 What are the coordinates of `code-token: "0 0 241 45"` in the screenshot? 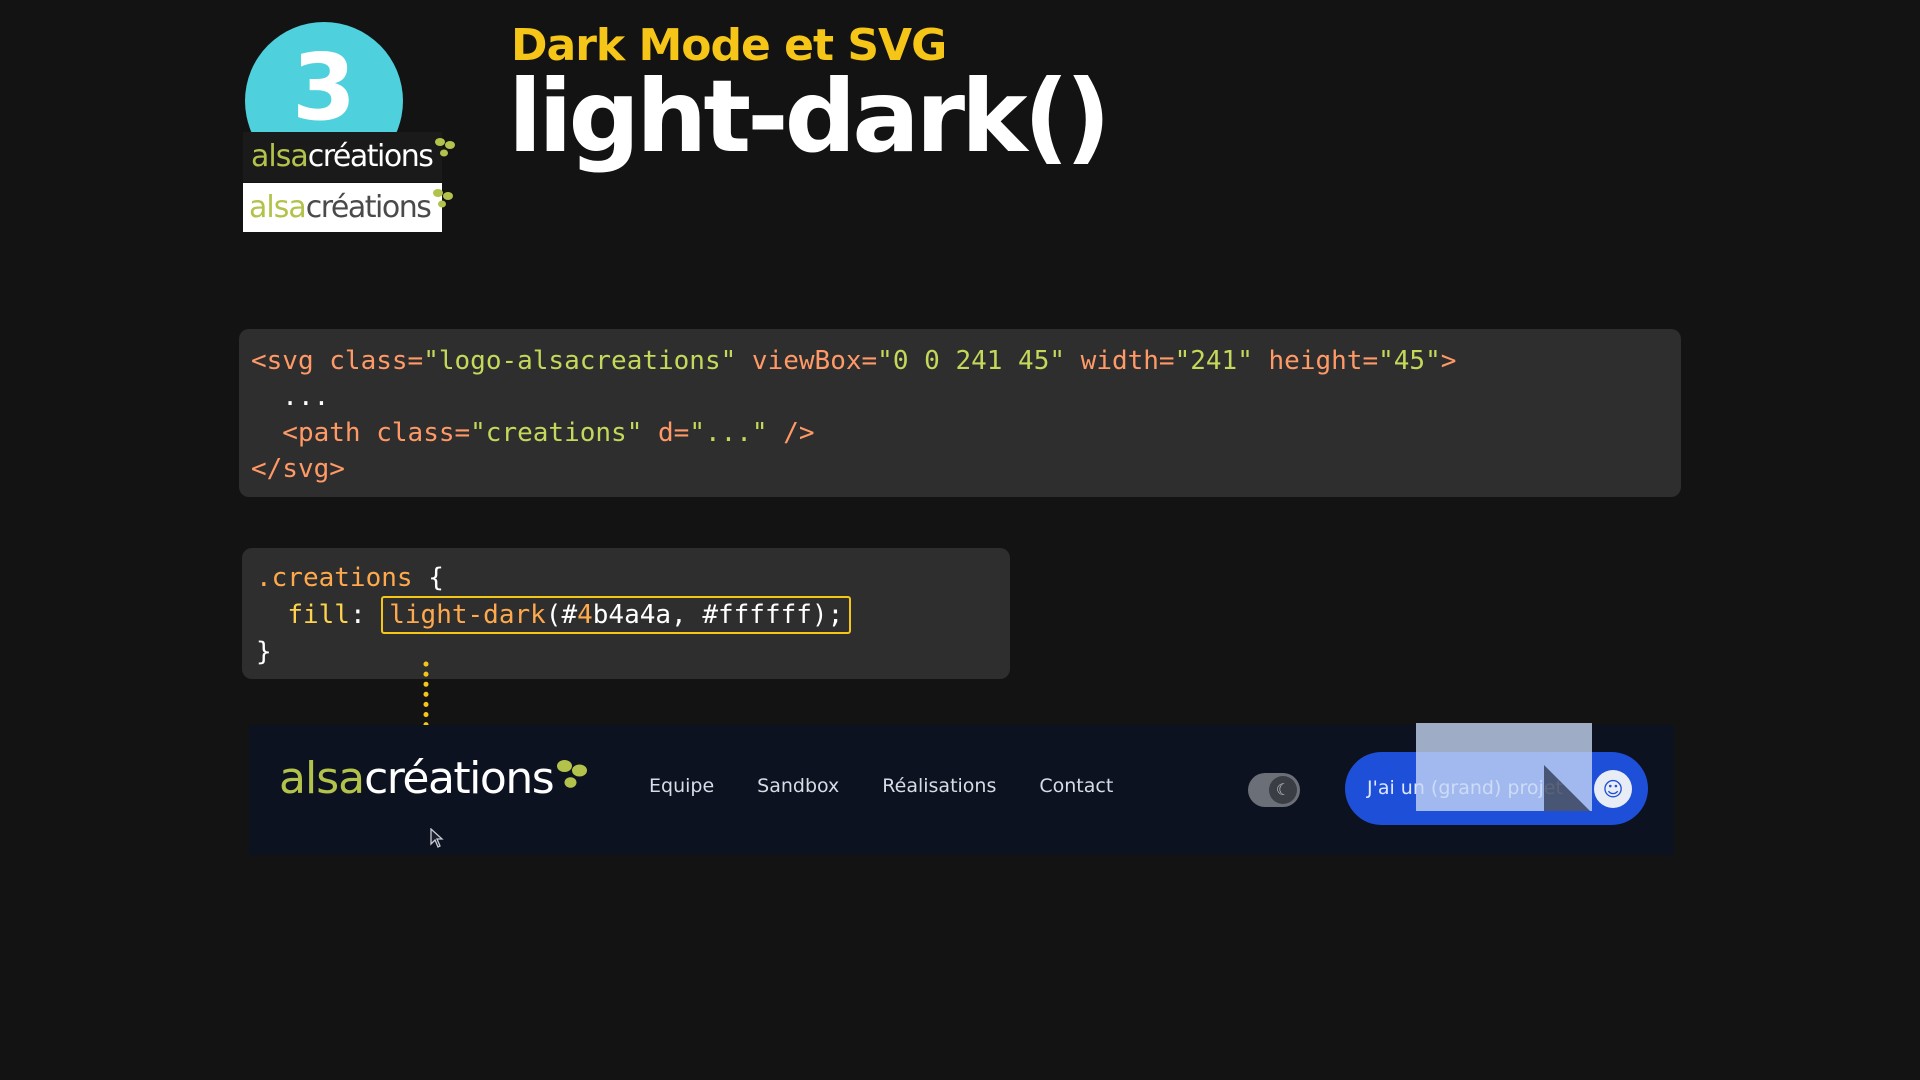 It's located at (971, 361).